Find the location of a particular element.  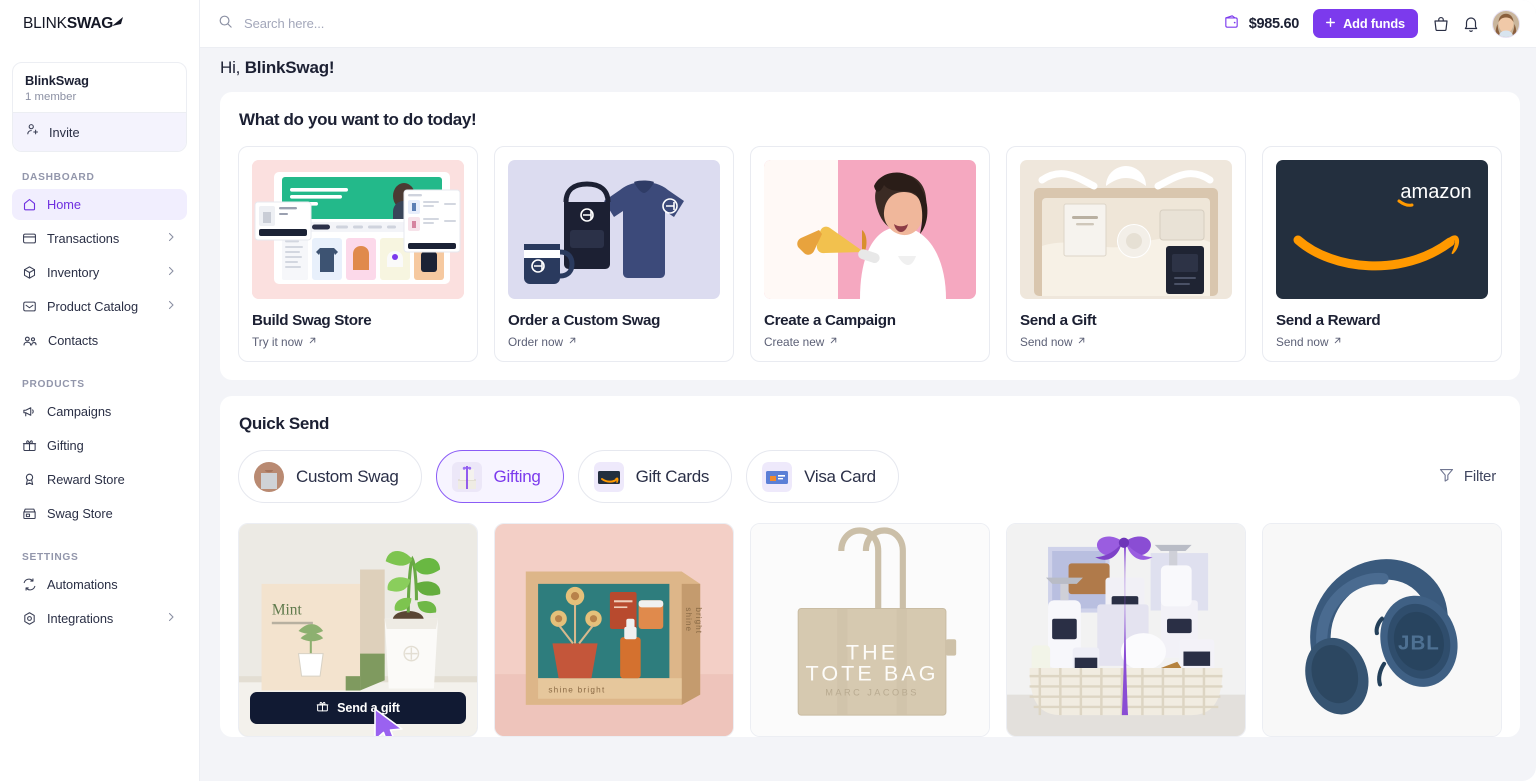

tab-gift-cards: Gift Cards is located at coordinates (655, 476).